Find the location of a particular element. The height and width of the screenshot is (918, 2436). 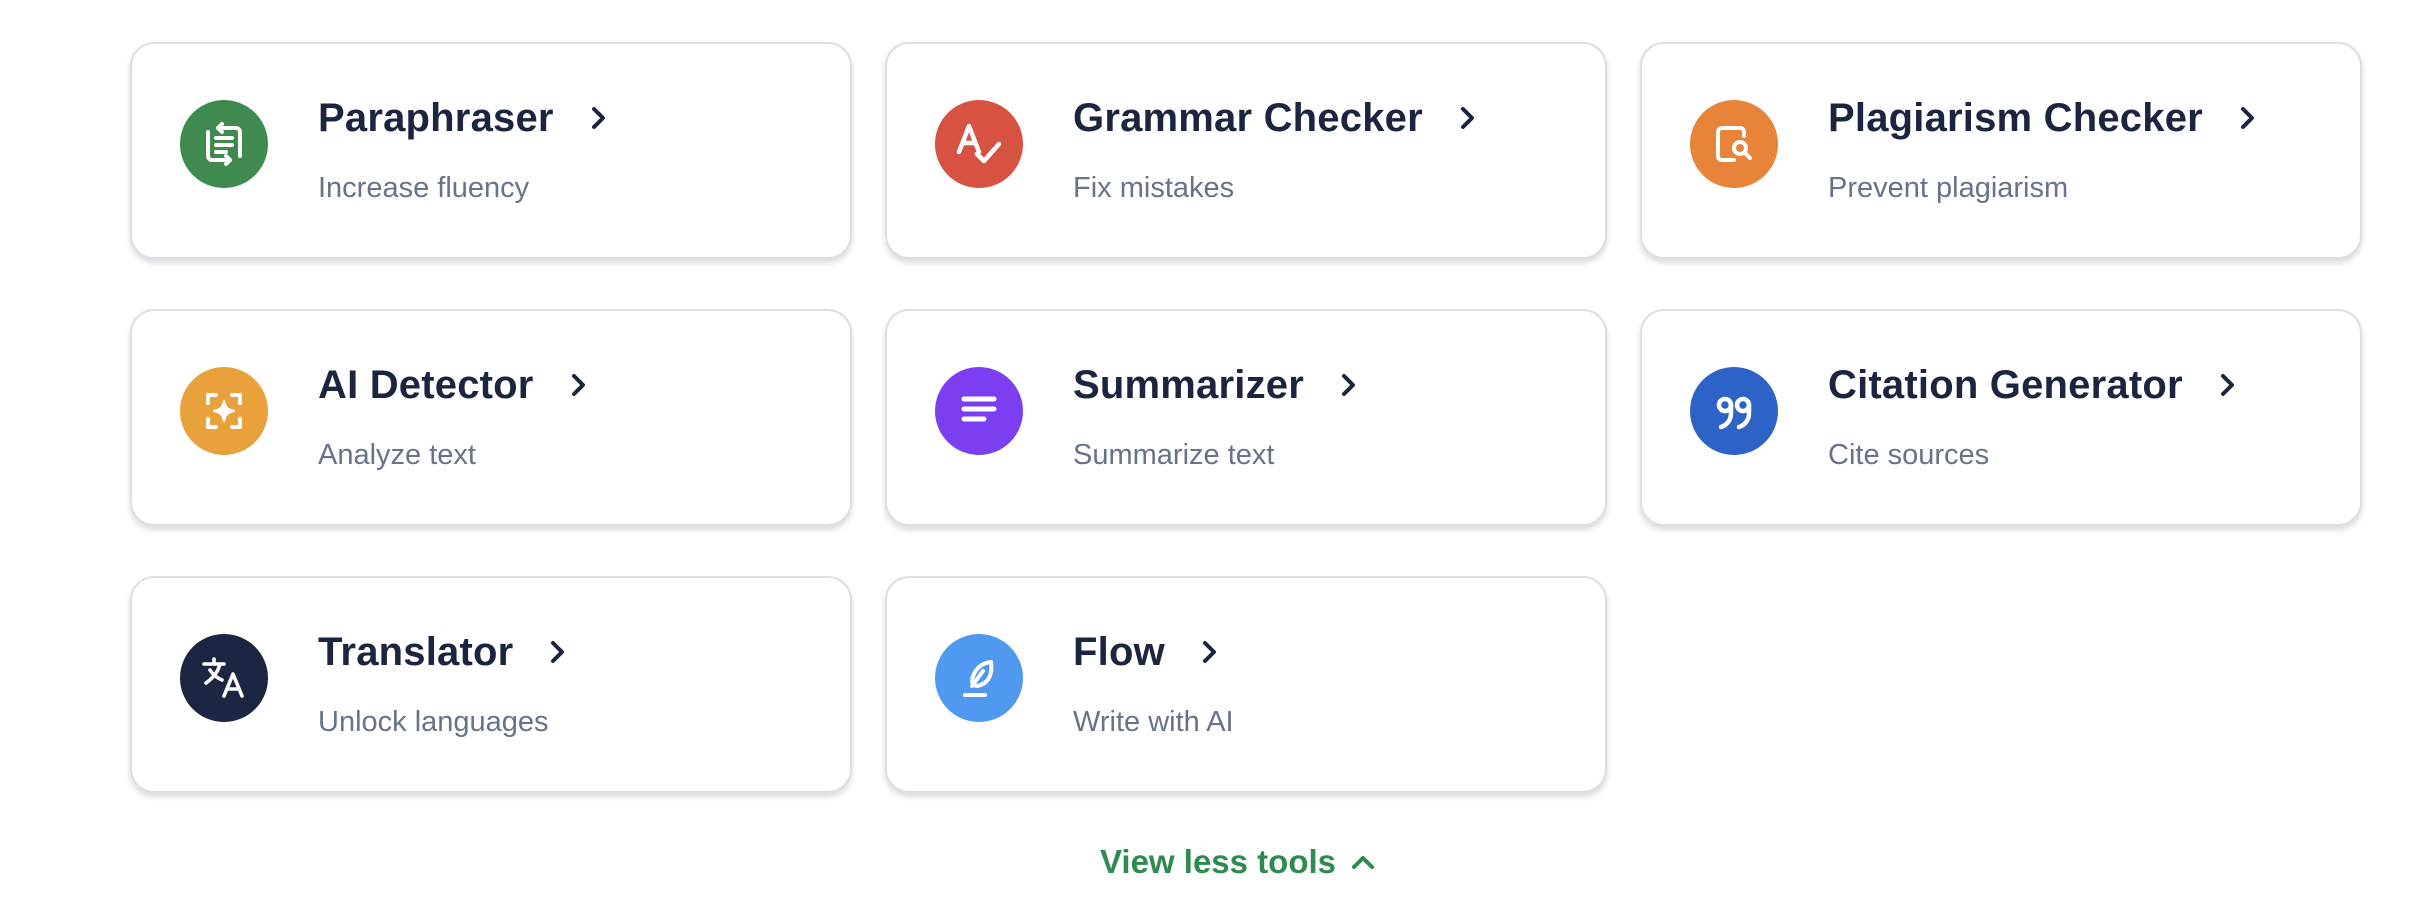

tool-subtitle: Write with AI is located at coordinates (1153, 722).